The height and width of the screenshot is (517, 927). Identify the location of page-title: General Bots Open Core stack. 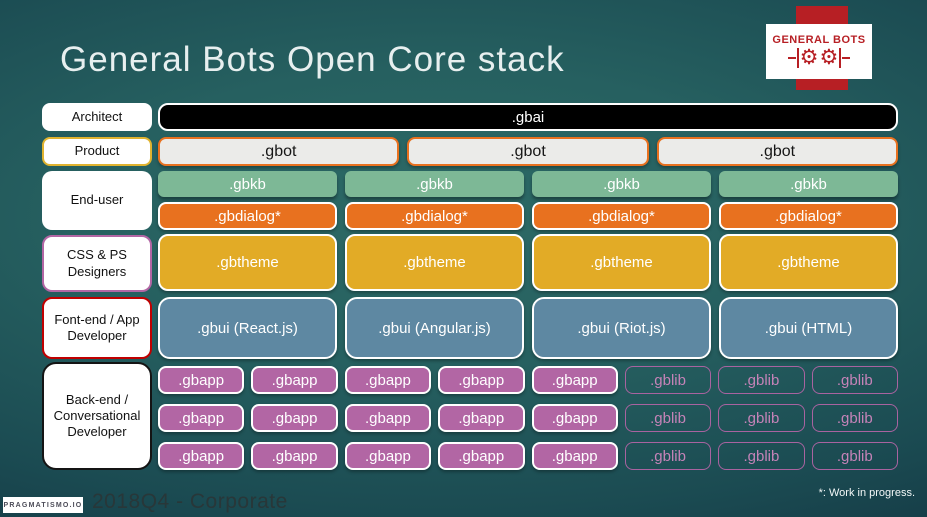
(312, 59).